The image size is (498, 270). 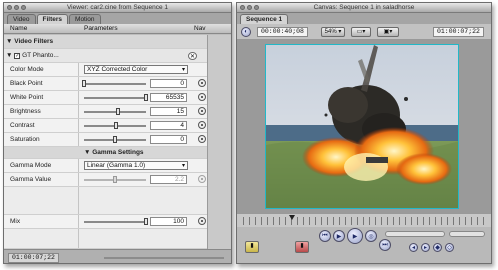 I want to click on mark-out-button: ▸, so click(x=425, y=247).